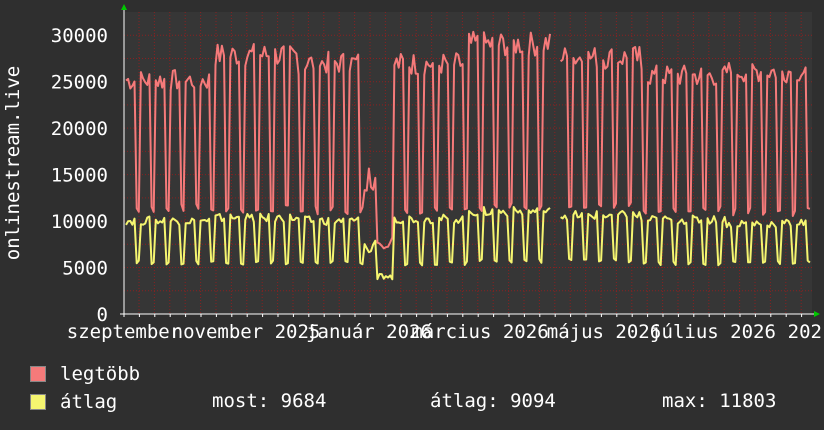  What do you see at coordinates (79, 222) in the screenshot?
I see `y-tick-label: 10000` at bounding box center [79, 222].